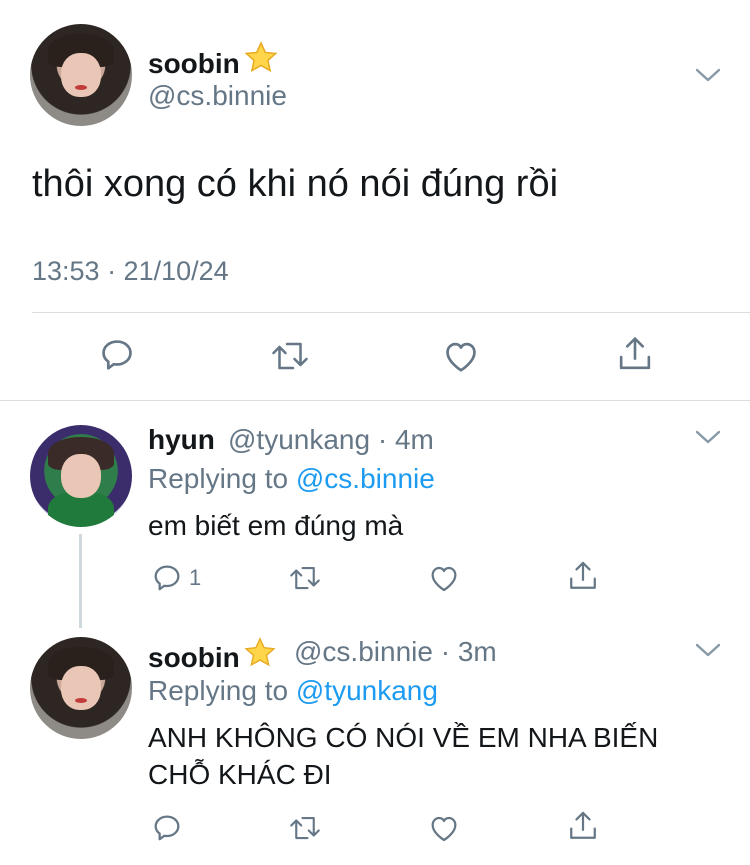 The height and width of the screenshot is (865, 750). Describe the element at coordinates (291, 479) in the screenshot. I see `replying-to: Replying to @cs.binnie` at that location.